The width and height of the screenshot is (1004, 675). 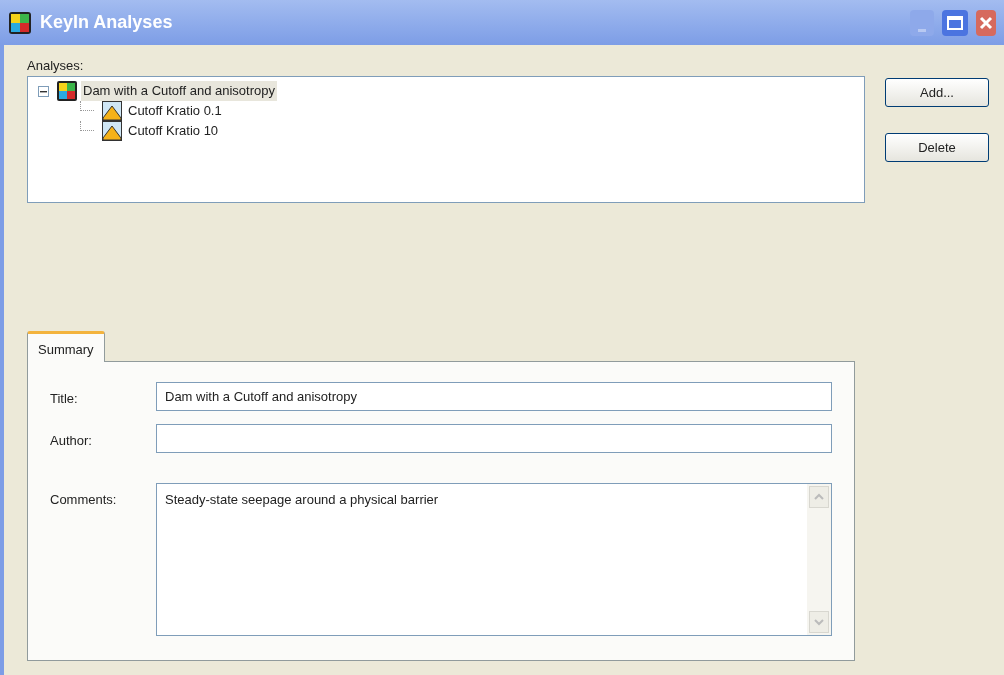 I want to click on close-icon, so click(x=986, y=22).